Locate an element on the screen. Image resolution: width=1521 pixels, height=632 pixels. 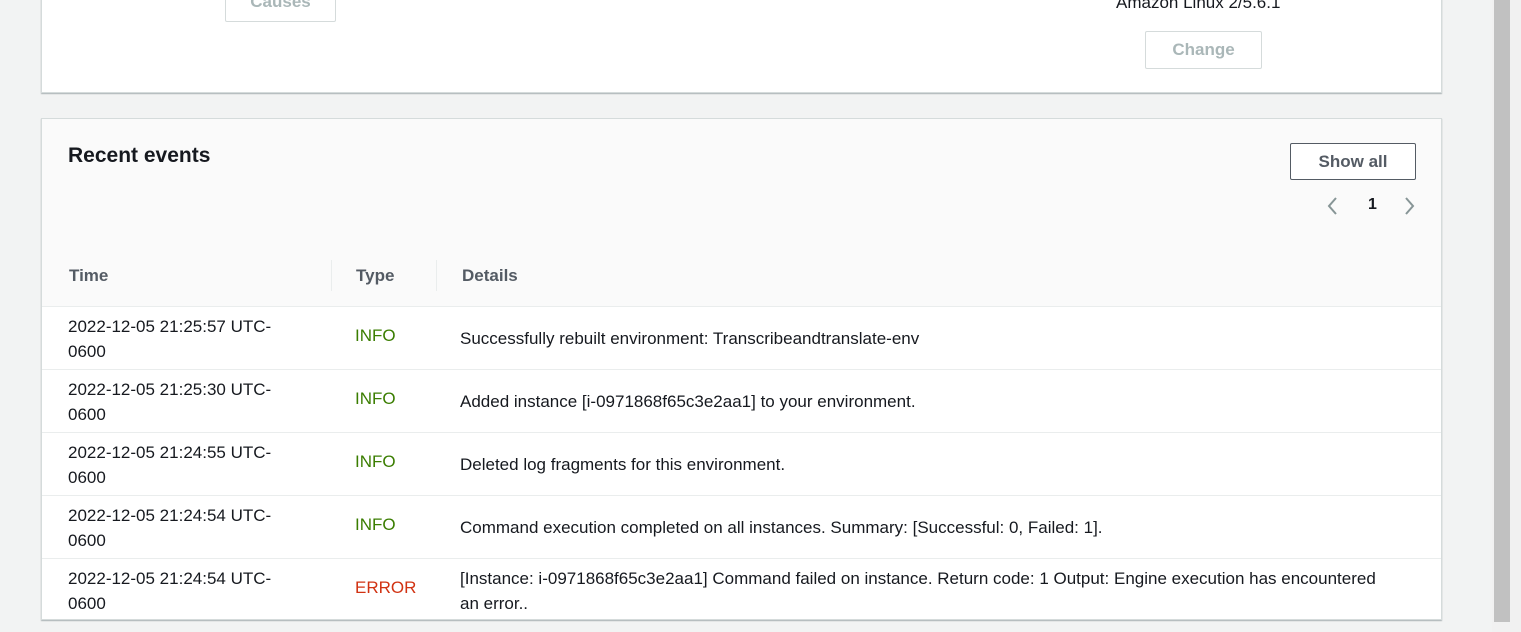
pagination: 1 is located at coordinates (1371, 206).